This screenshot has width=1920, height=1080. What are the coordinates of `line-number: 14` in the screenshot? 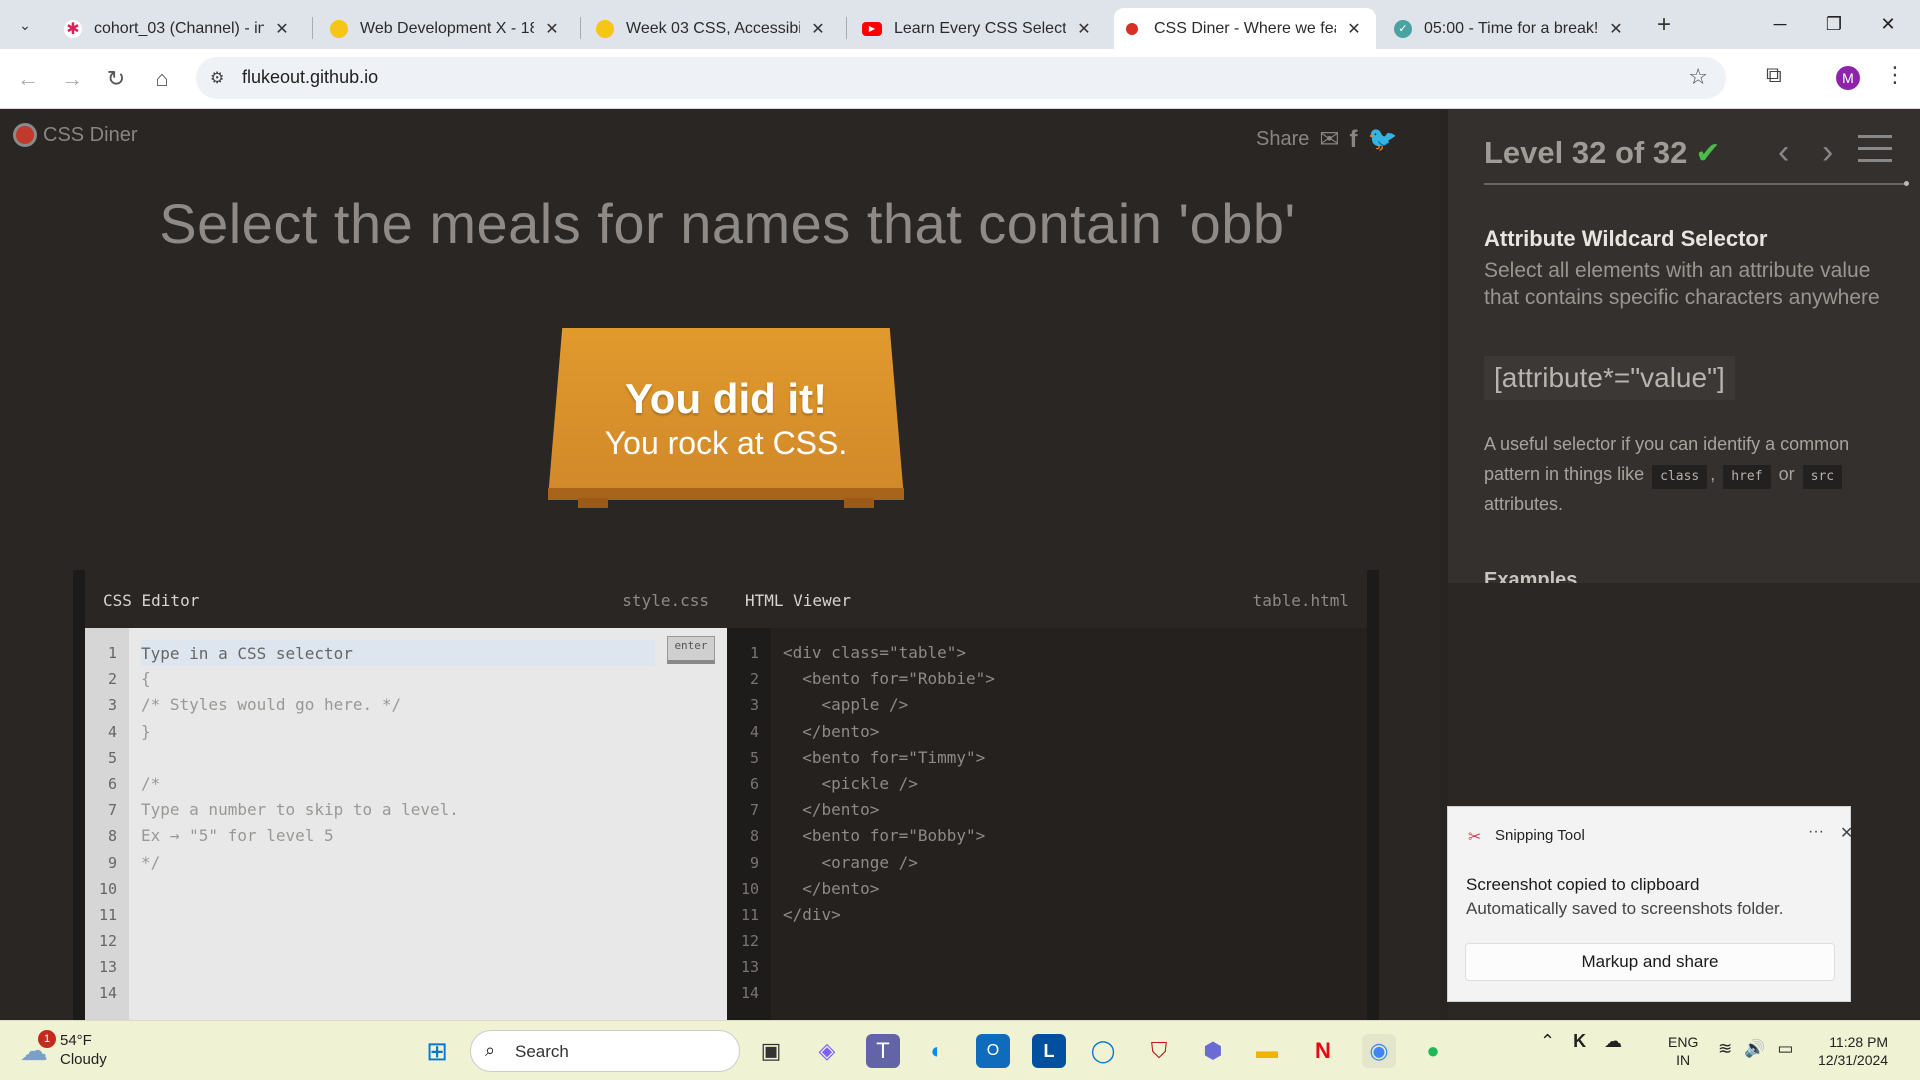 It's located at (749, 993).